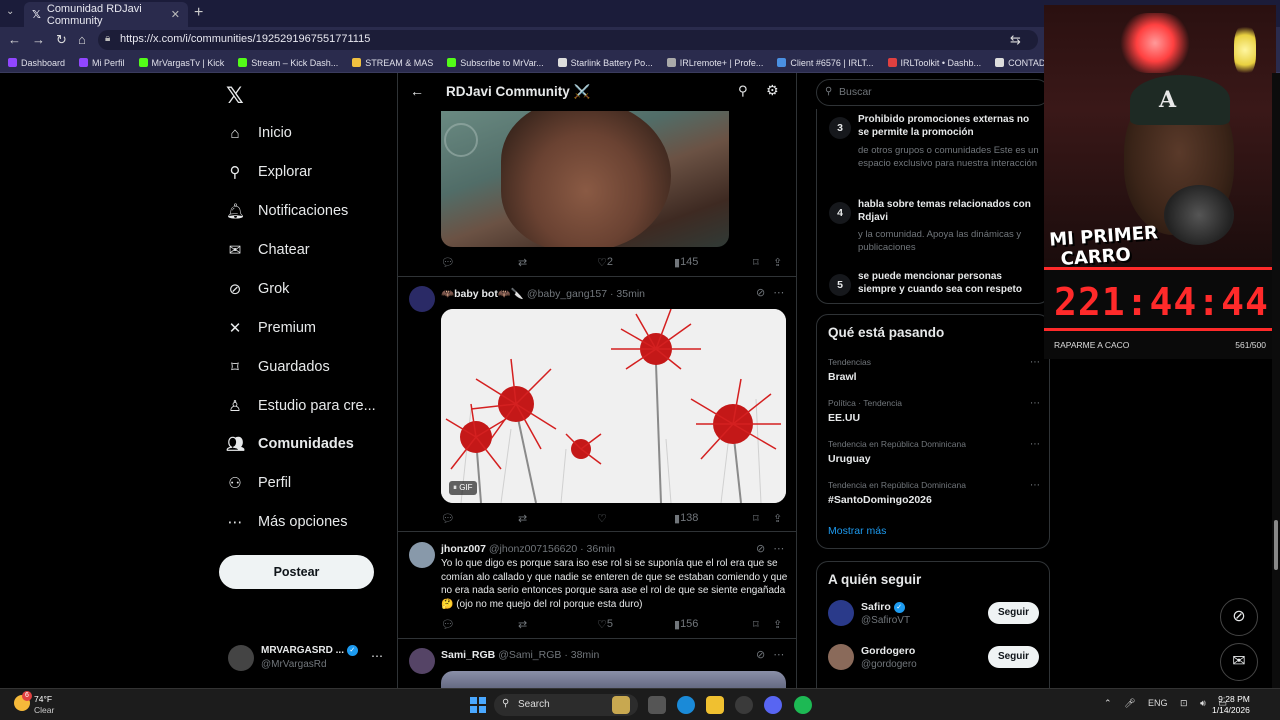 This screenshot has width=1280, height=720. Describe the element at coordinates (1231, 705) in the screenshot. I see `system-clock: 9:28 PM 1/14/2026` at that location.